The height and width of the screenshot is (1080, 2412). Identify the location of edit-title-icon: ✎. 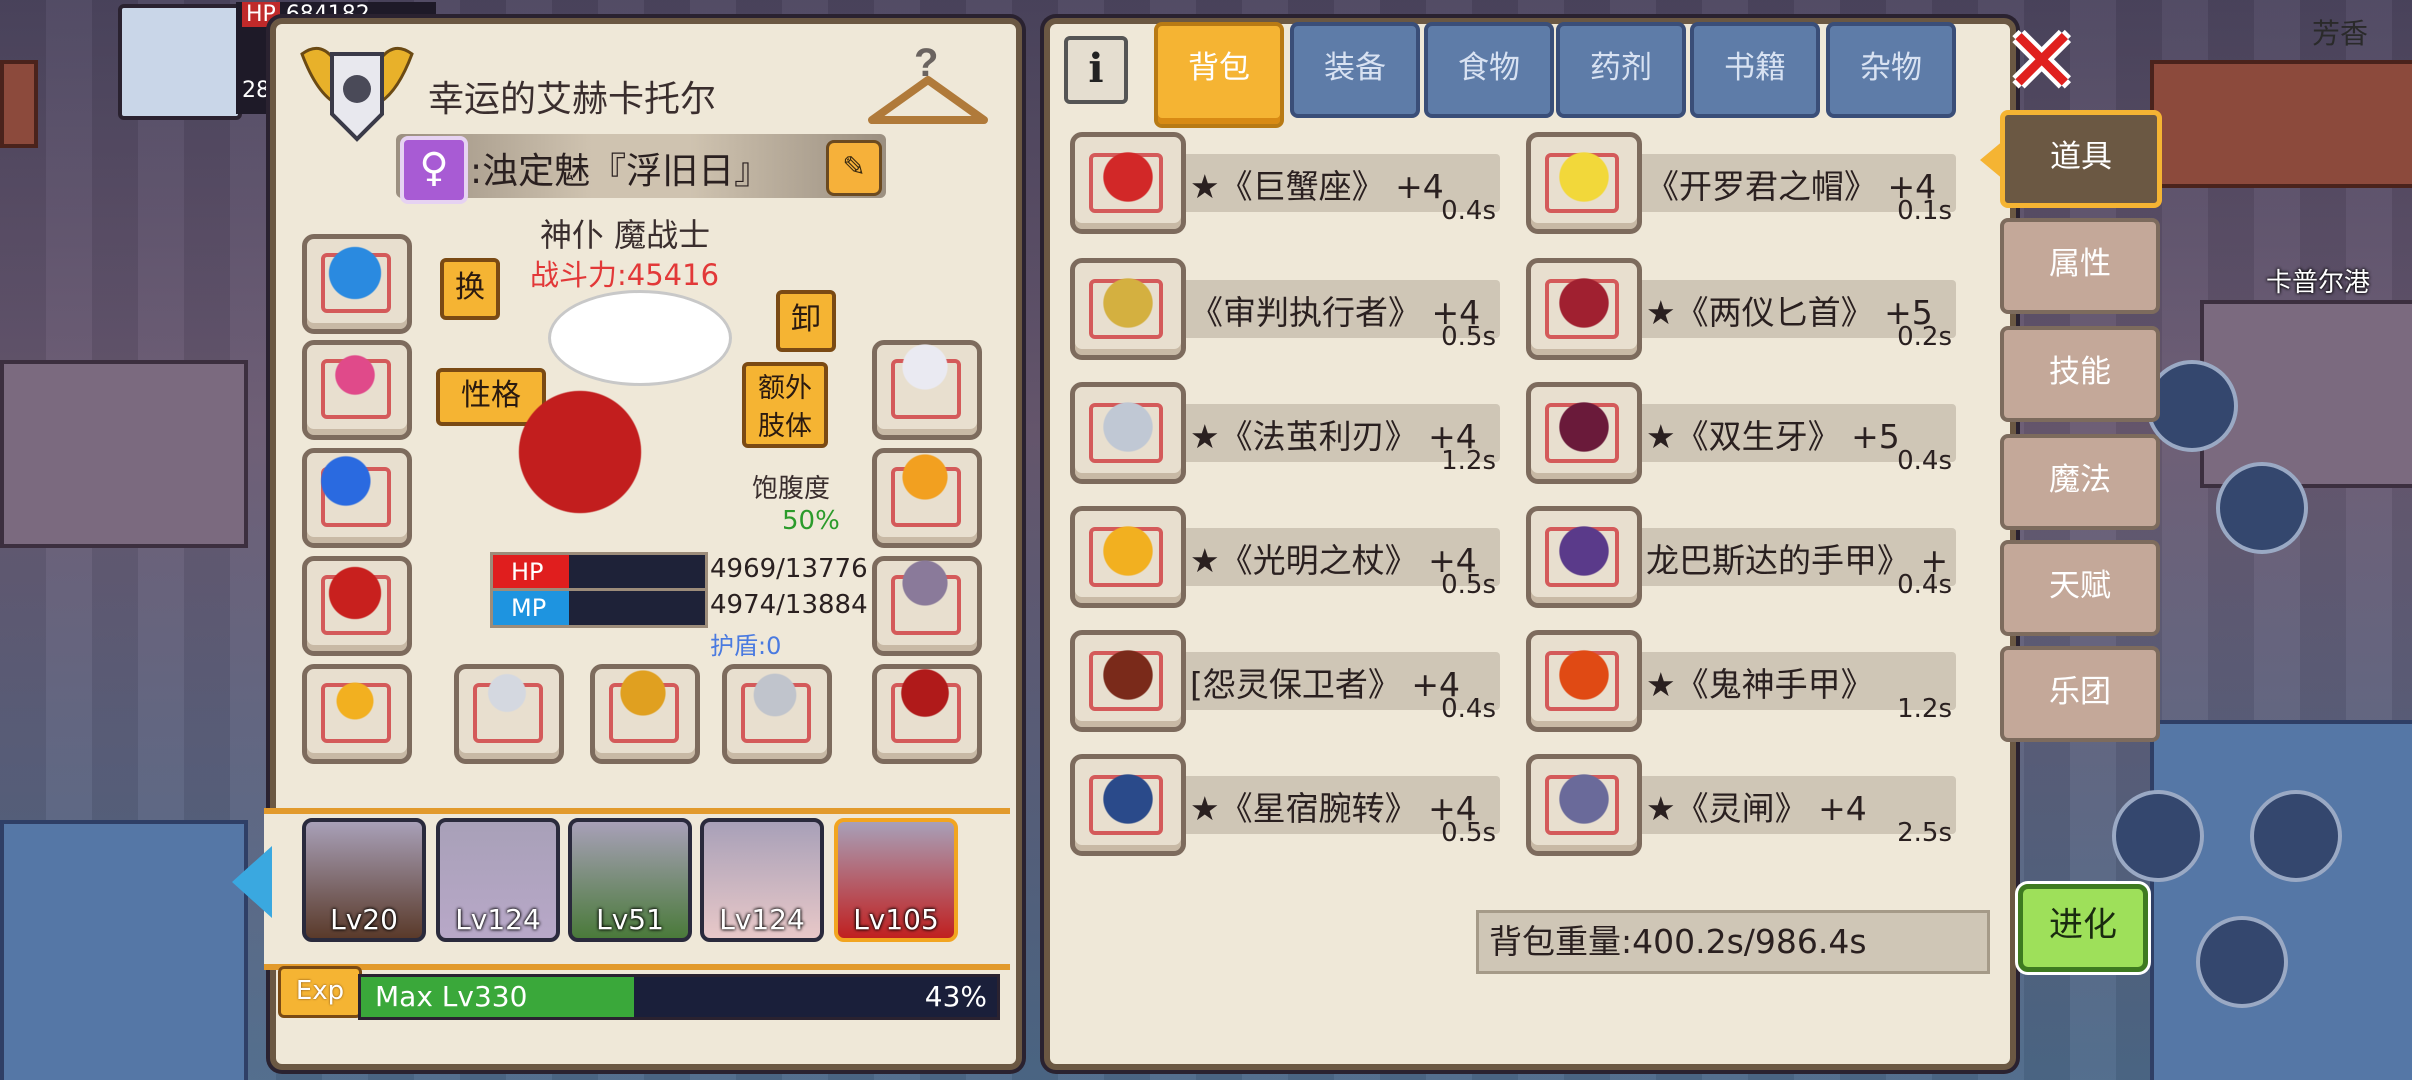
(854, 168).